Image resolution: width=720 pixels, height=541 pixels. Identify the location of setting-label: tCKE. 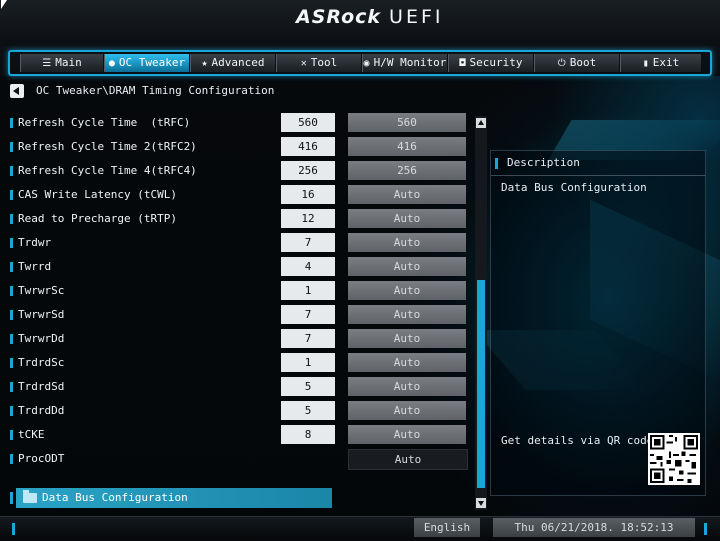
(31, 434).